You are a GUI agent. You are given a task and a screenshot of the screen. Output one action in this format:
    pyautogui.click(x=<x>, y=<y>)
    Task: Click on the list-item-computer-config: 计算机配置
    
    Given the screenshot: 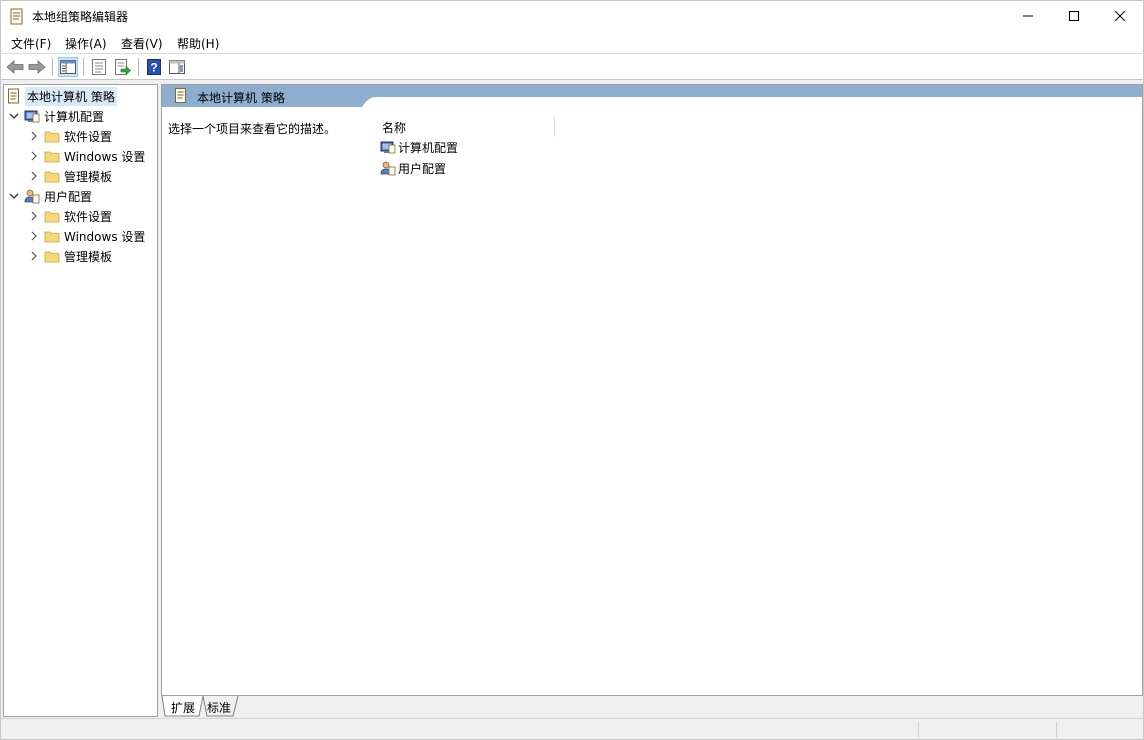 What is the action you would take?
    pyautogui.click(x=419, y=147)
    